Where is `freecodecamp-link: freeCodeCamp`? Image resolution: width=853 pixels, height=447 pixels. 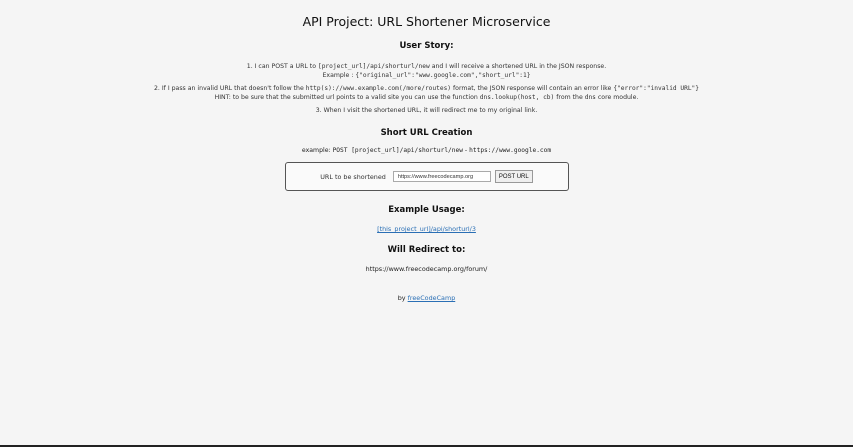 freecodecamp-link: freeCodeCamp is located at coordinates (432, 298).